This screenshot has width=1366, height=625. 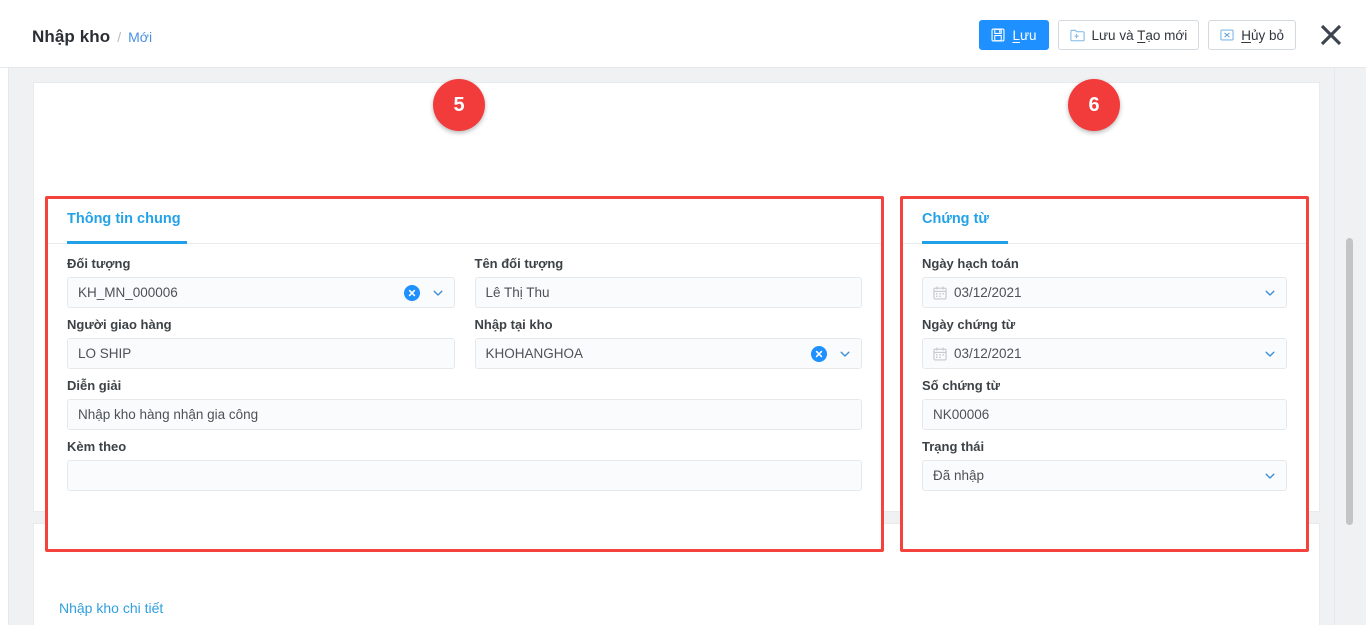 What do you see at coordinates (1104, 292) in the screenshot?
I see `input-ngay-hach-toan: 03/12/2021` at bounding box center [1104, 292].